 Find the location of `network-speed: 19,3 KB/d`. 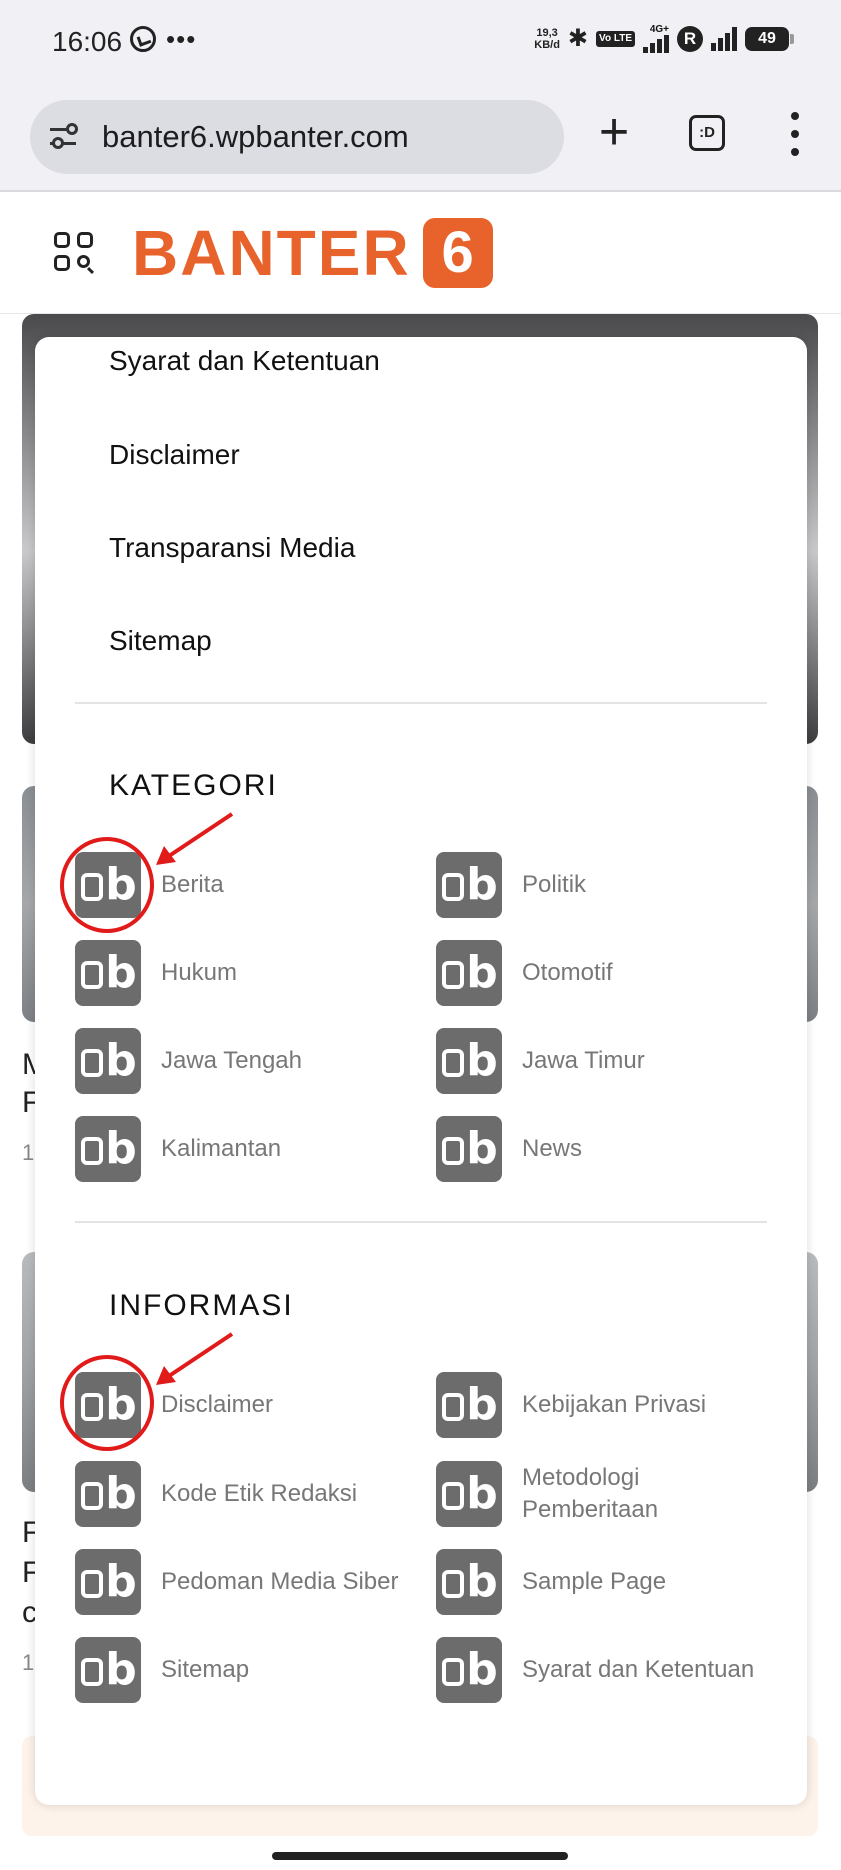

network-speed: 19,3 KB/d is located at coordinates (547, 38).